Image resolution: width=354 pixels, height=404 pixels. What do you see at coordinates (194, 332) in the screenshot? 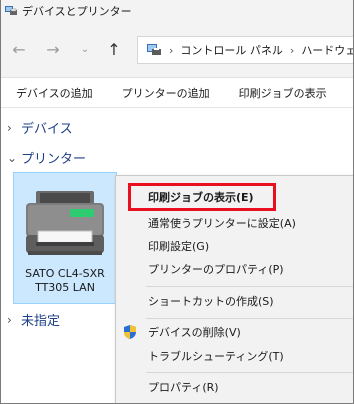
I see `menu-item-label: デバイスの削除(V)` at bounding box center [194, 332].